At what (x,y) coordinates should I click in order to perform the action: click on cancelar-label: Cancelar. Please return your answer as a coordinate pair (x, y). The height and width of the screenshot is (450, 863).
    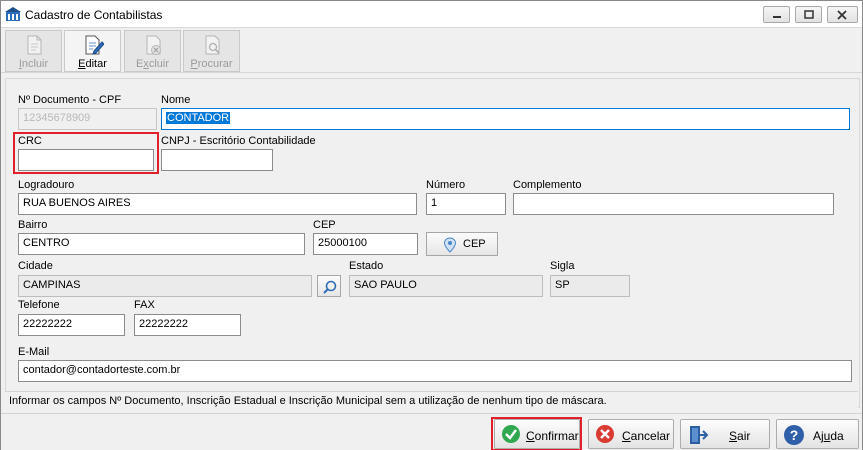
    Looking at the image, I should click on (646, 436).